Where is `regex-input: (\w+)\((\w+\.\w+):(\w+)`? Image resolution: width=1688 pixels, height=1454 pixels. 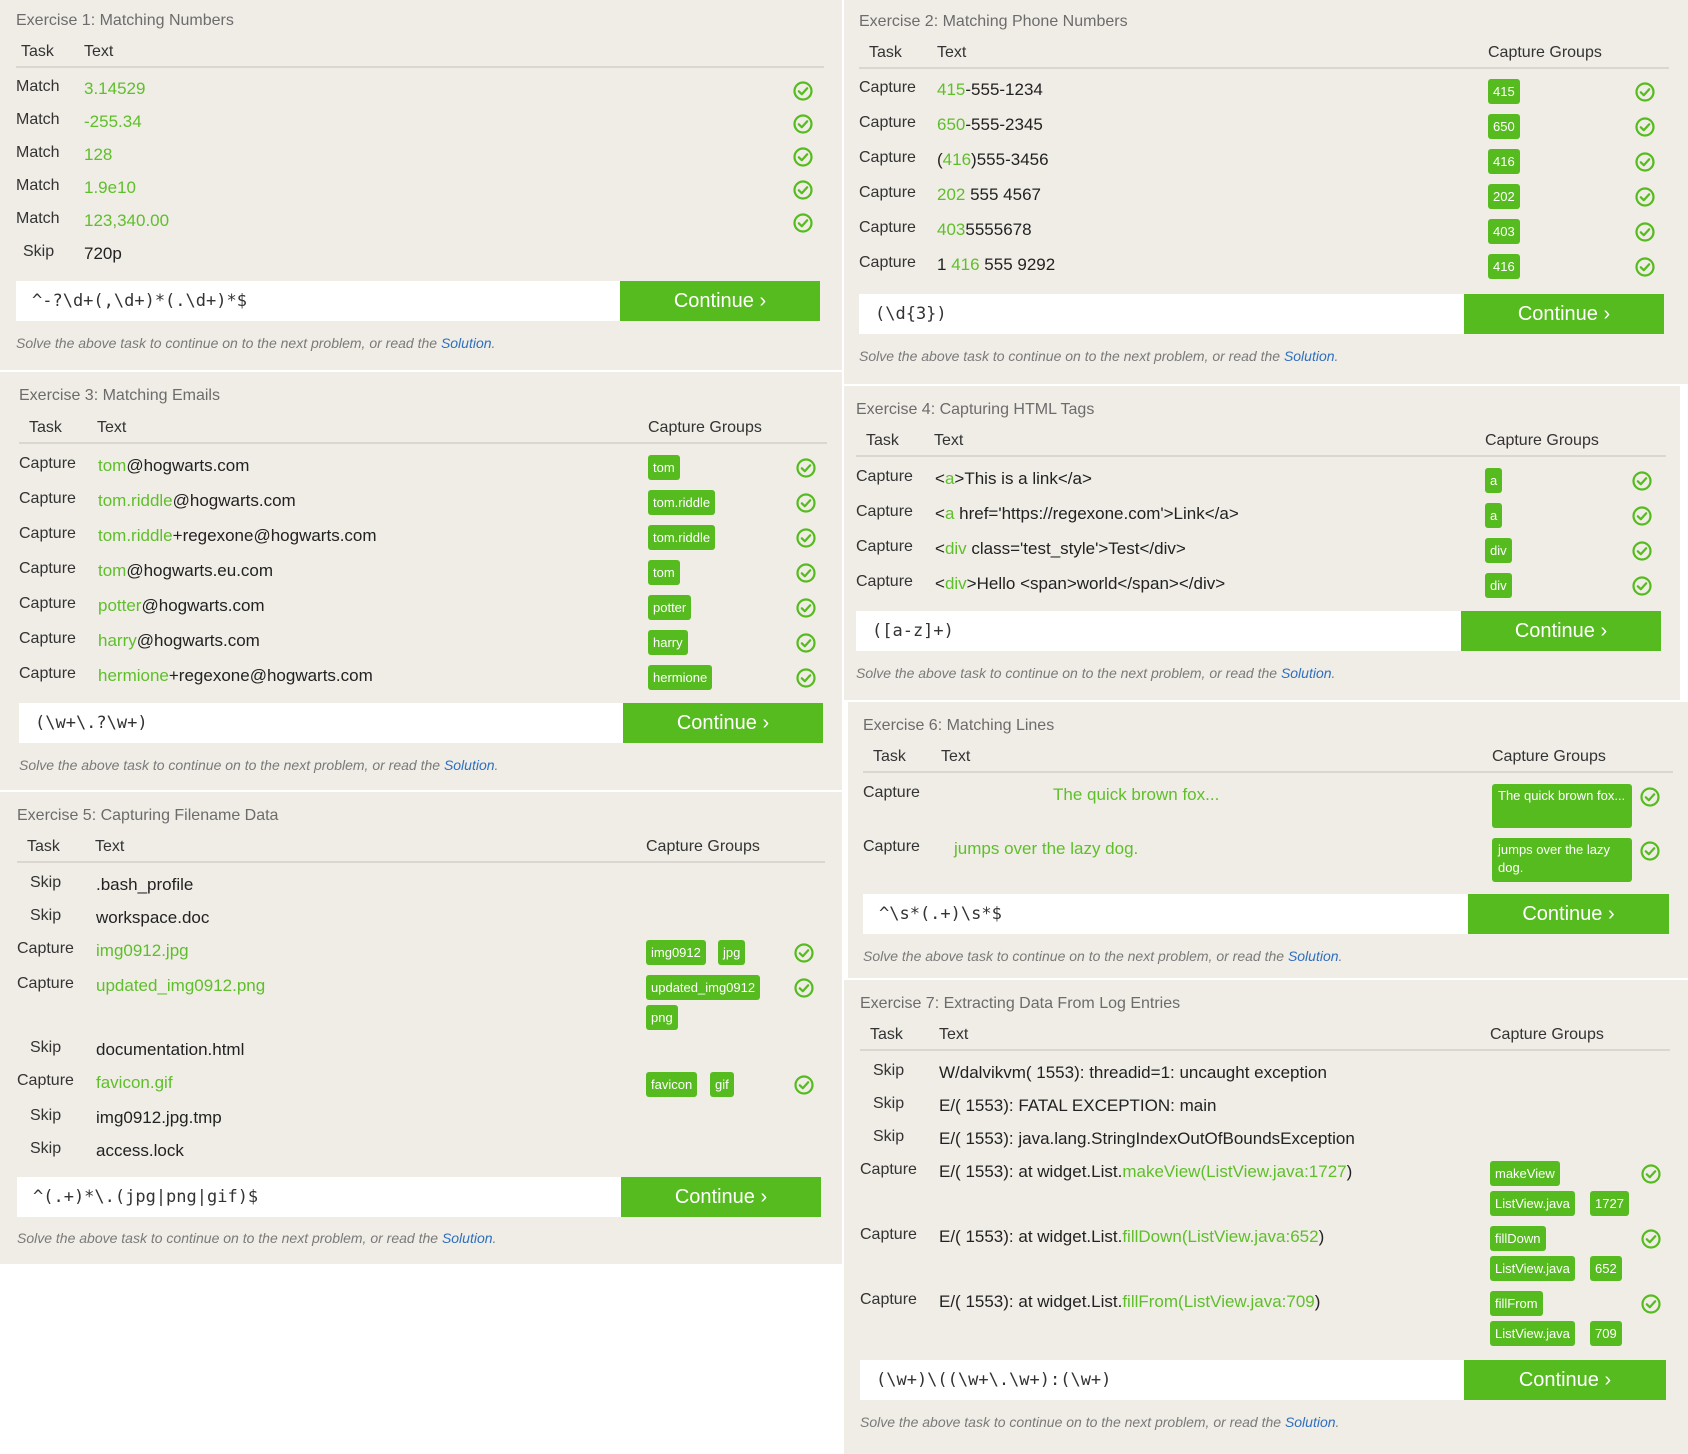 regex-input: (\w+)\((\w+\.\w+):(\w+) is located at coordinates (1162, 1380).